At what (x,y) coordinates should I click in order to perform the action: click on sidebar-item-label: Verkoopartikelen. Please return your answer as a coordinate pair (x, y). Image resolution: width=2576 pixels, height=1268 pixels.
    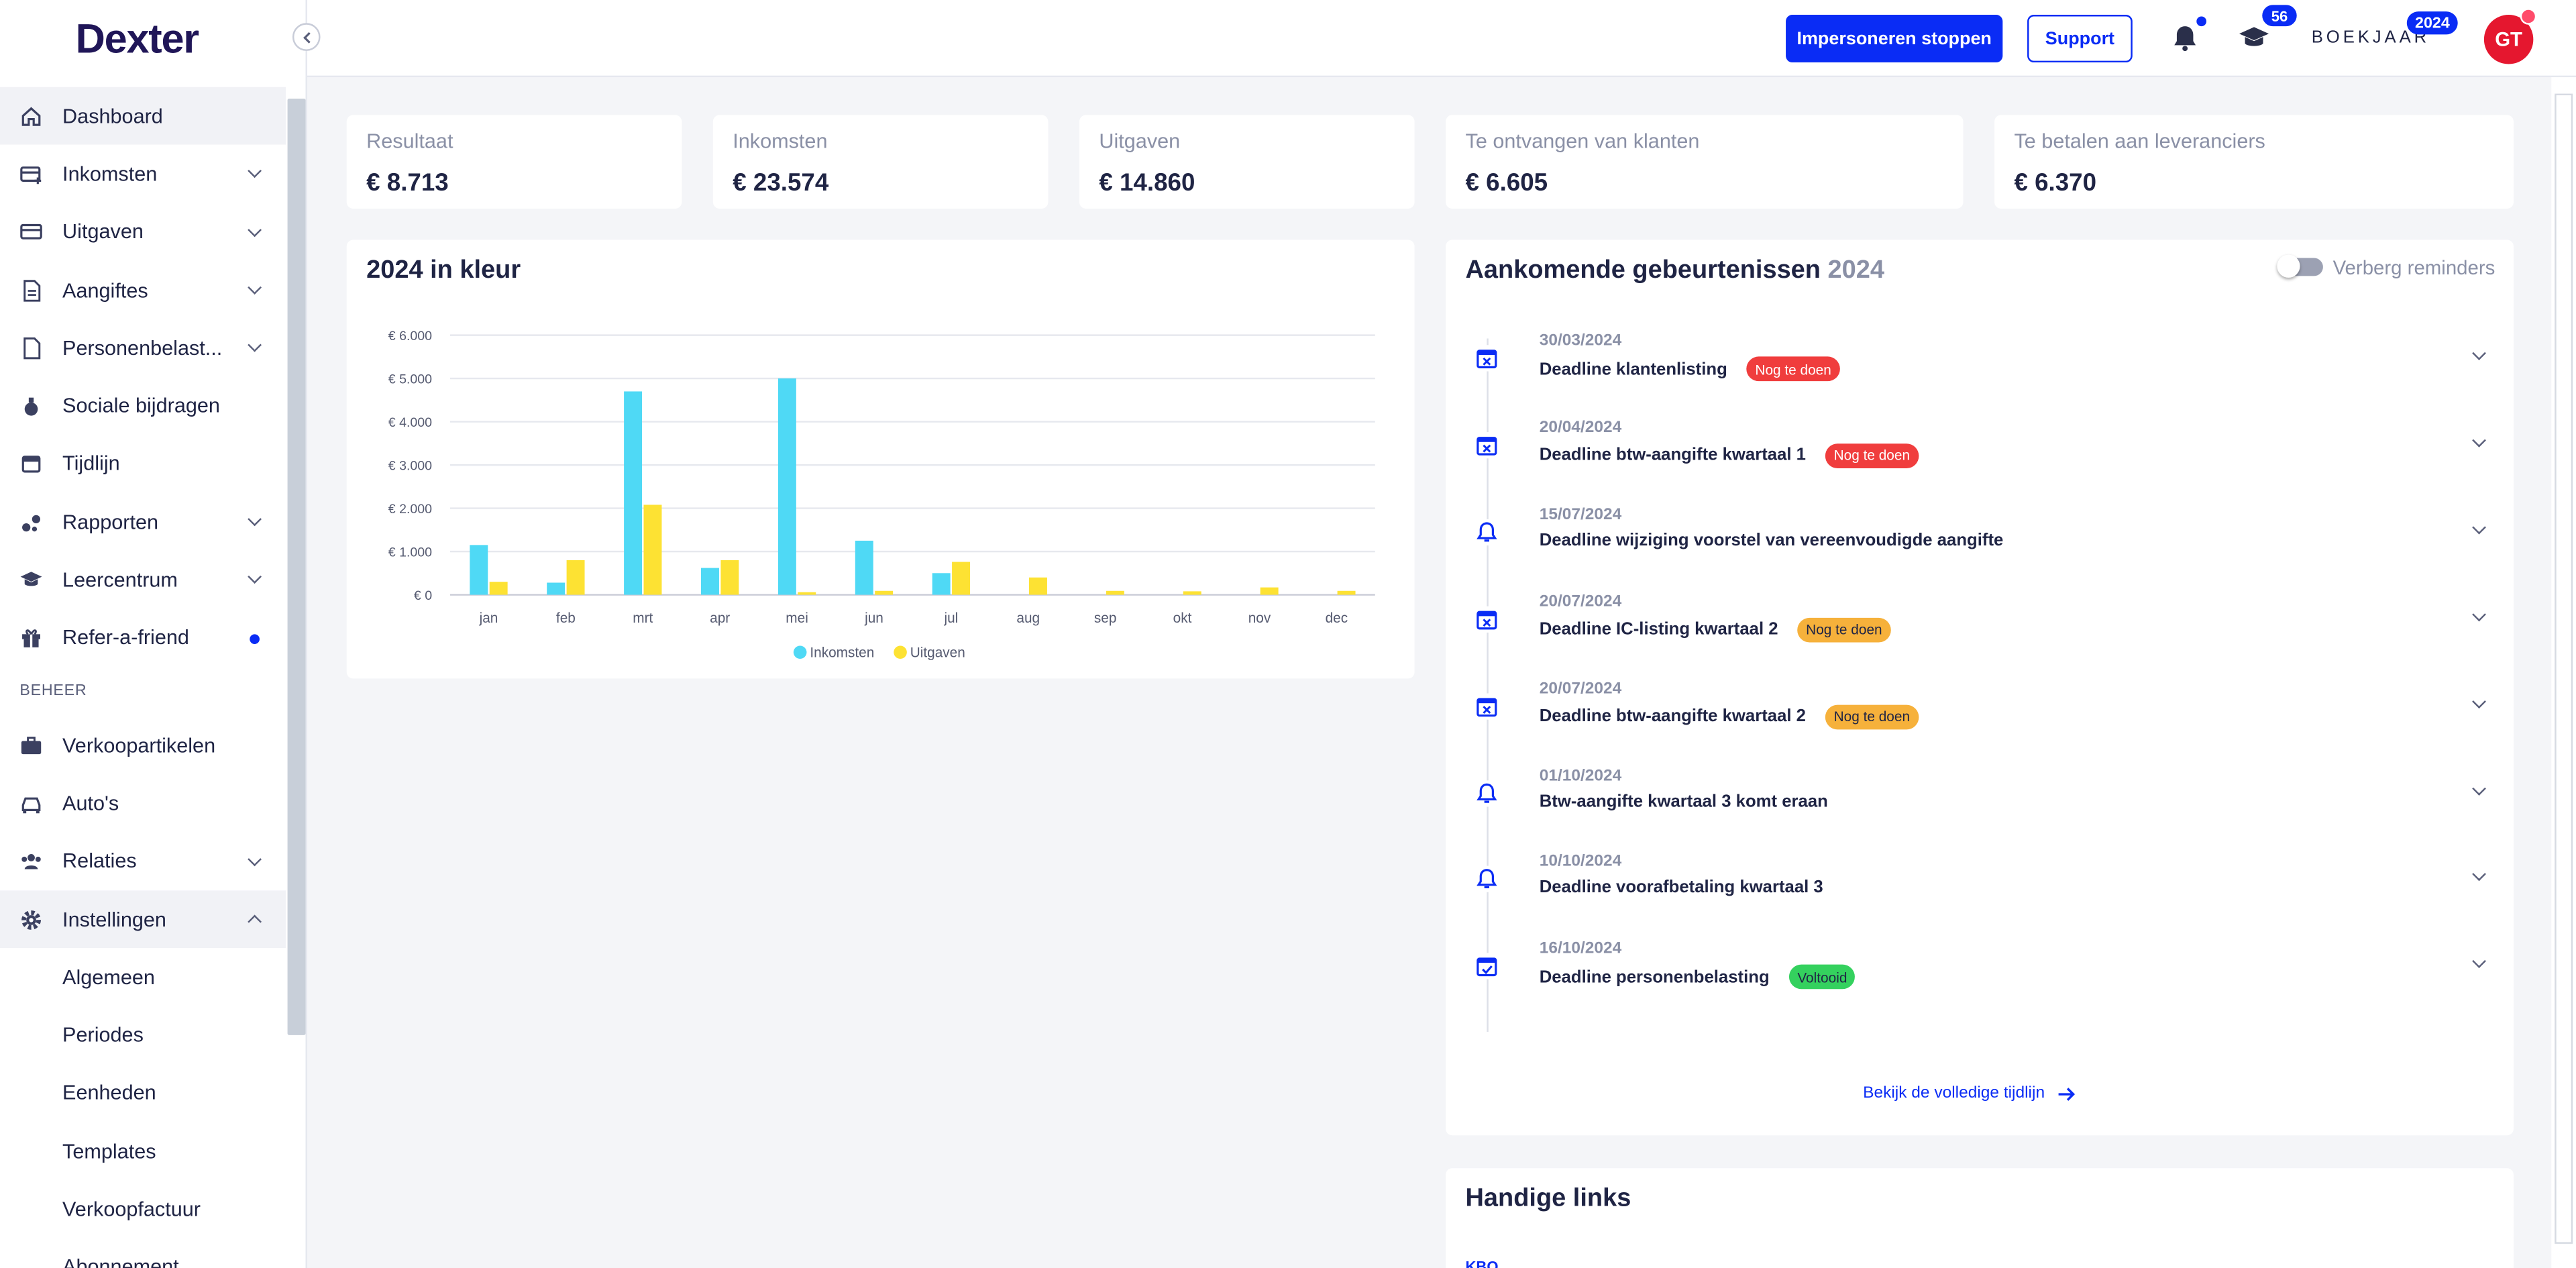
    Looking at the image, I should click on (139, 745).